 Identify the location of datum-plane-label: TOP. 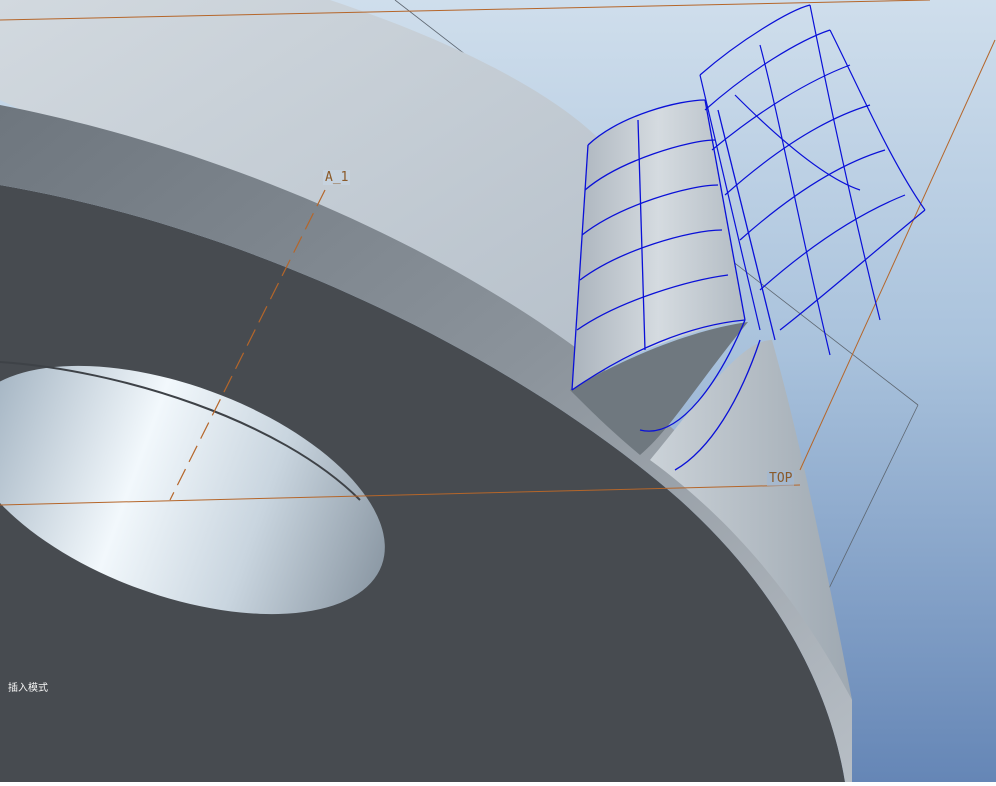
(781, 478).